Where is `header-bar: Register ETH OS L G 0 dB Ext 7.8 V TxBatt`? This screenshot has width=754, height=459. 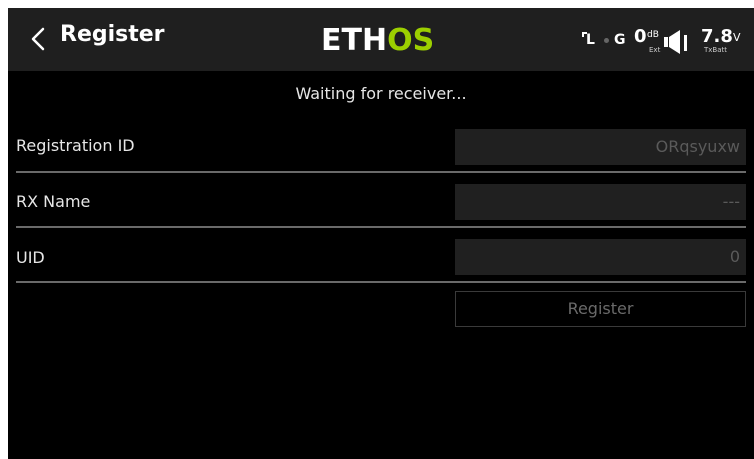
header-bar: Register ETH OS L G 0 dB Ext 7.8 V TxBatt is located at coordinates (381, 39).